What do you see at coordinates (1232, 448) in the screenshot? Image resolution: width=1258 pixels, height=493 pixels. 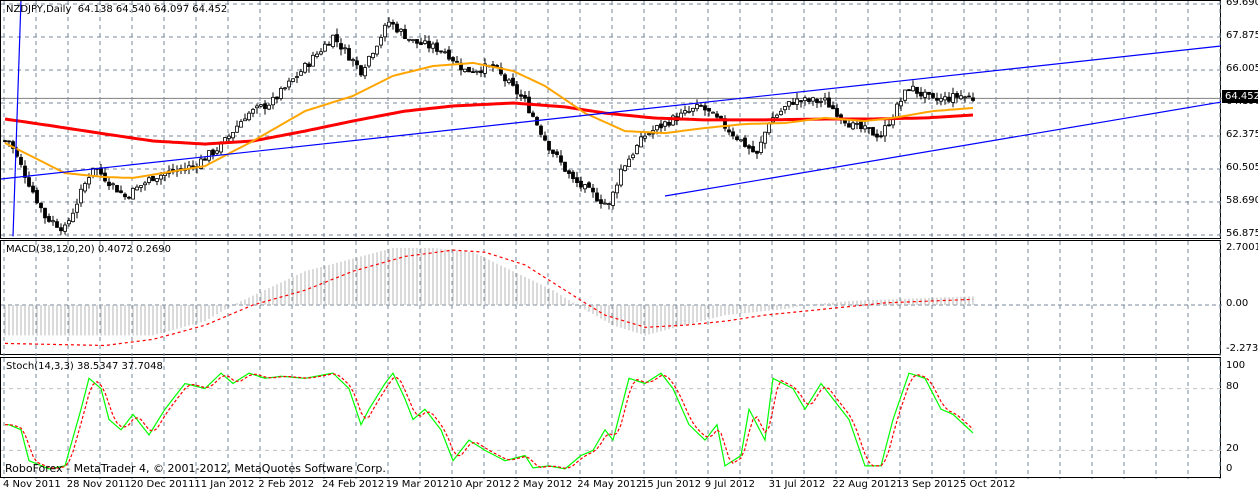 I see `stoch-axis-label: 20` at bounding box center [1232, 448].